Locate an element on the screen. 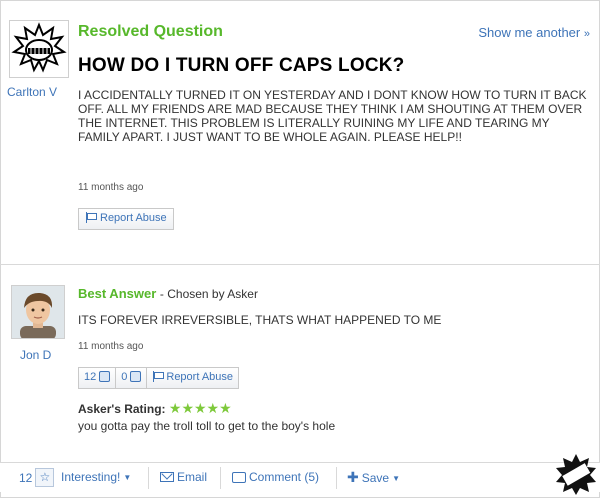 The height and width of the screenshot is (498, 600). best-answer-heading: Best Answer - Chosen by Asker is located at coordinates (168, 293).